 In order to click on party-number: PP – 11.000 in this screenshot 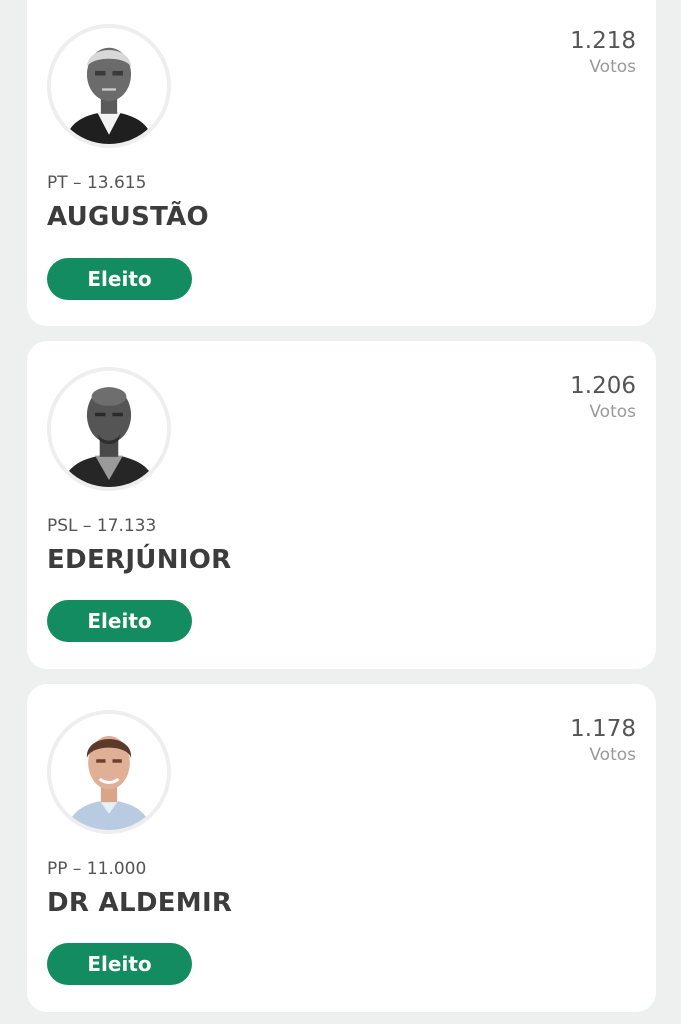, I will do `click(97, 869)`.